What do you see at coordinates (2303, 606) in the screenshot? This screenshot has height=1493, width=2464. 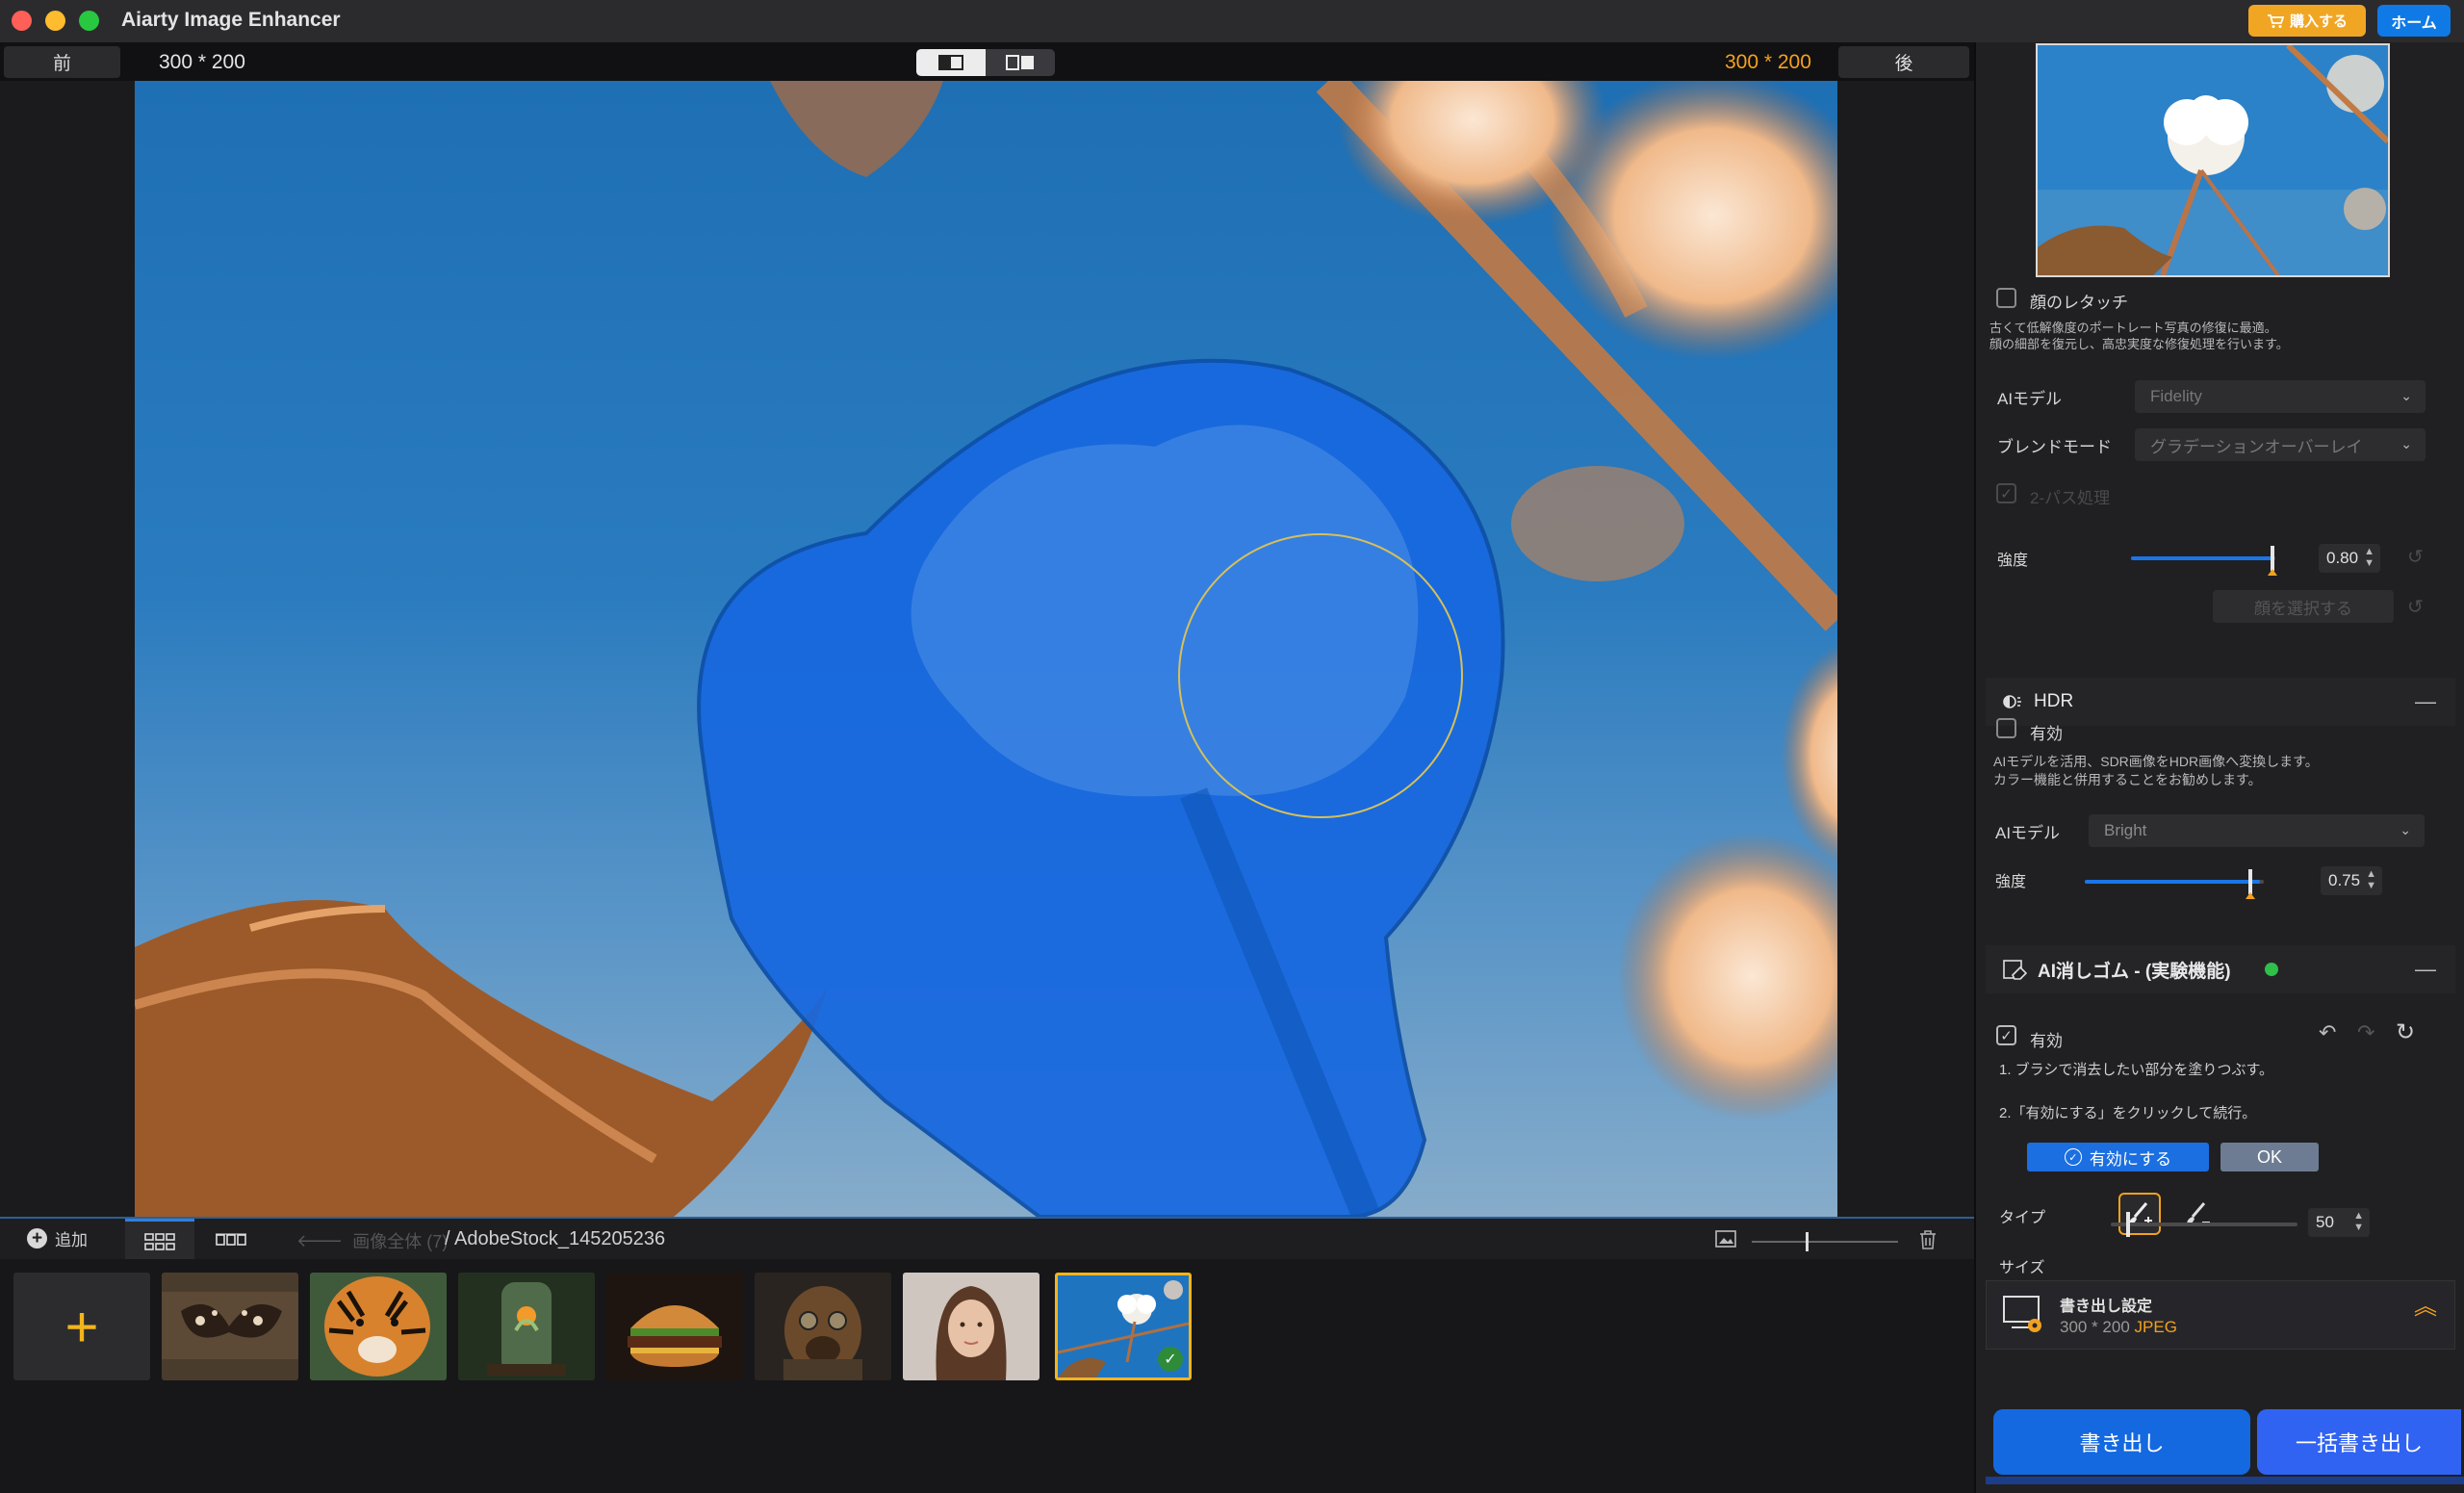 I see `select-face-button: 顔を選択する` at bounding box center [2303, 606].